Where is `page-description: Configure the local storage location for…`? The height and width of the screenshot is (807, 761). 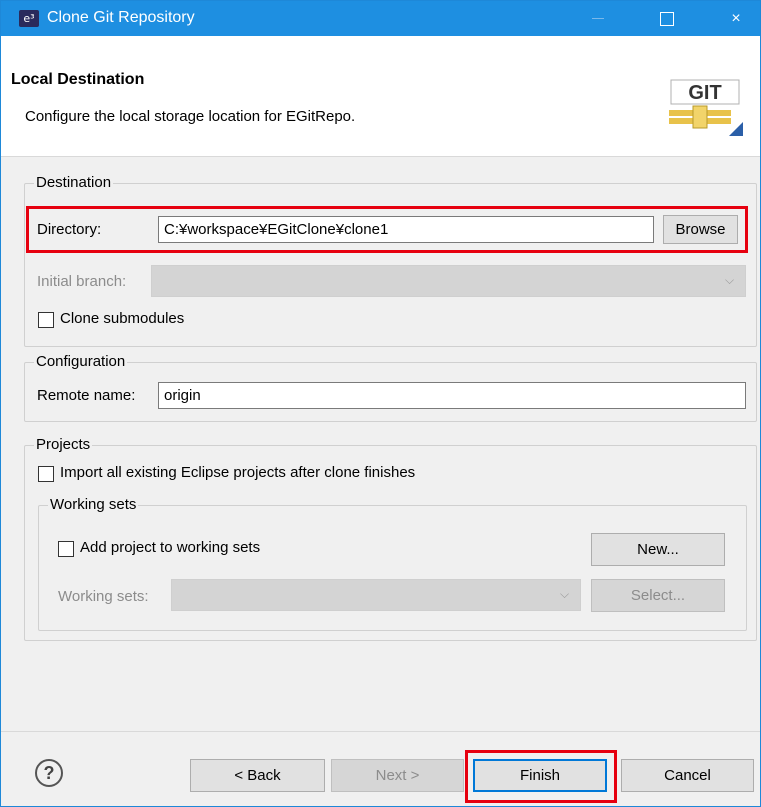 page-description: Configure the local storage location for… is located at coordinates (190, 116).